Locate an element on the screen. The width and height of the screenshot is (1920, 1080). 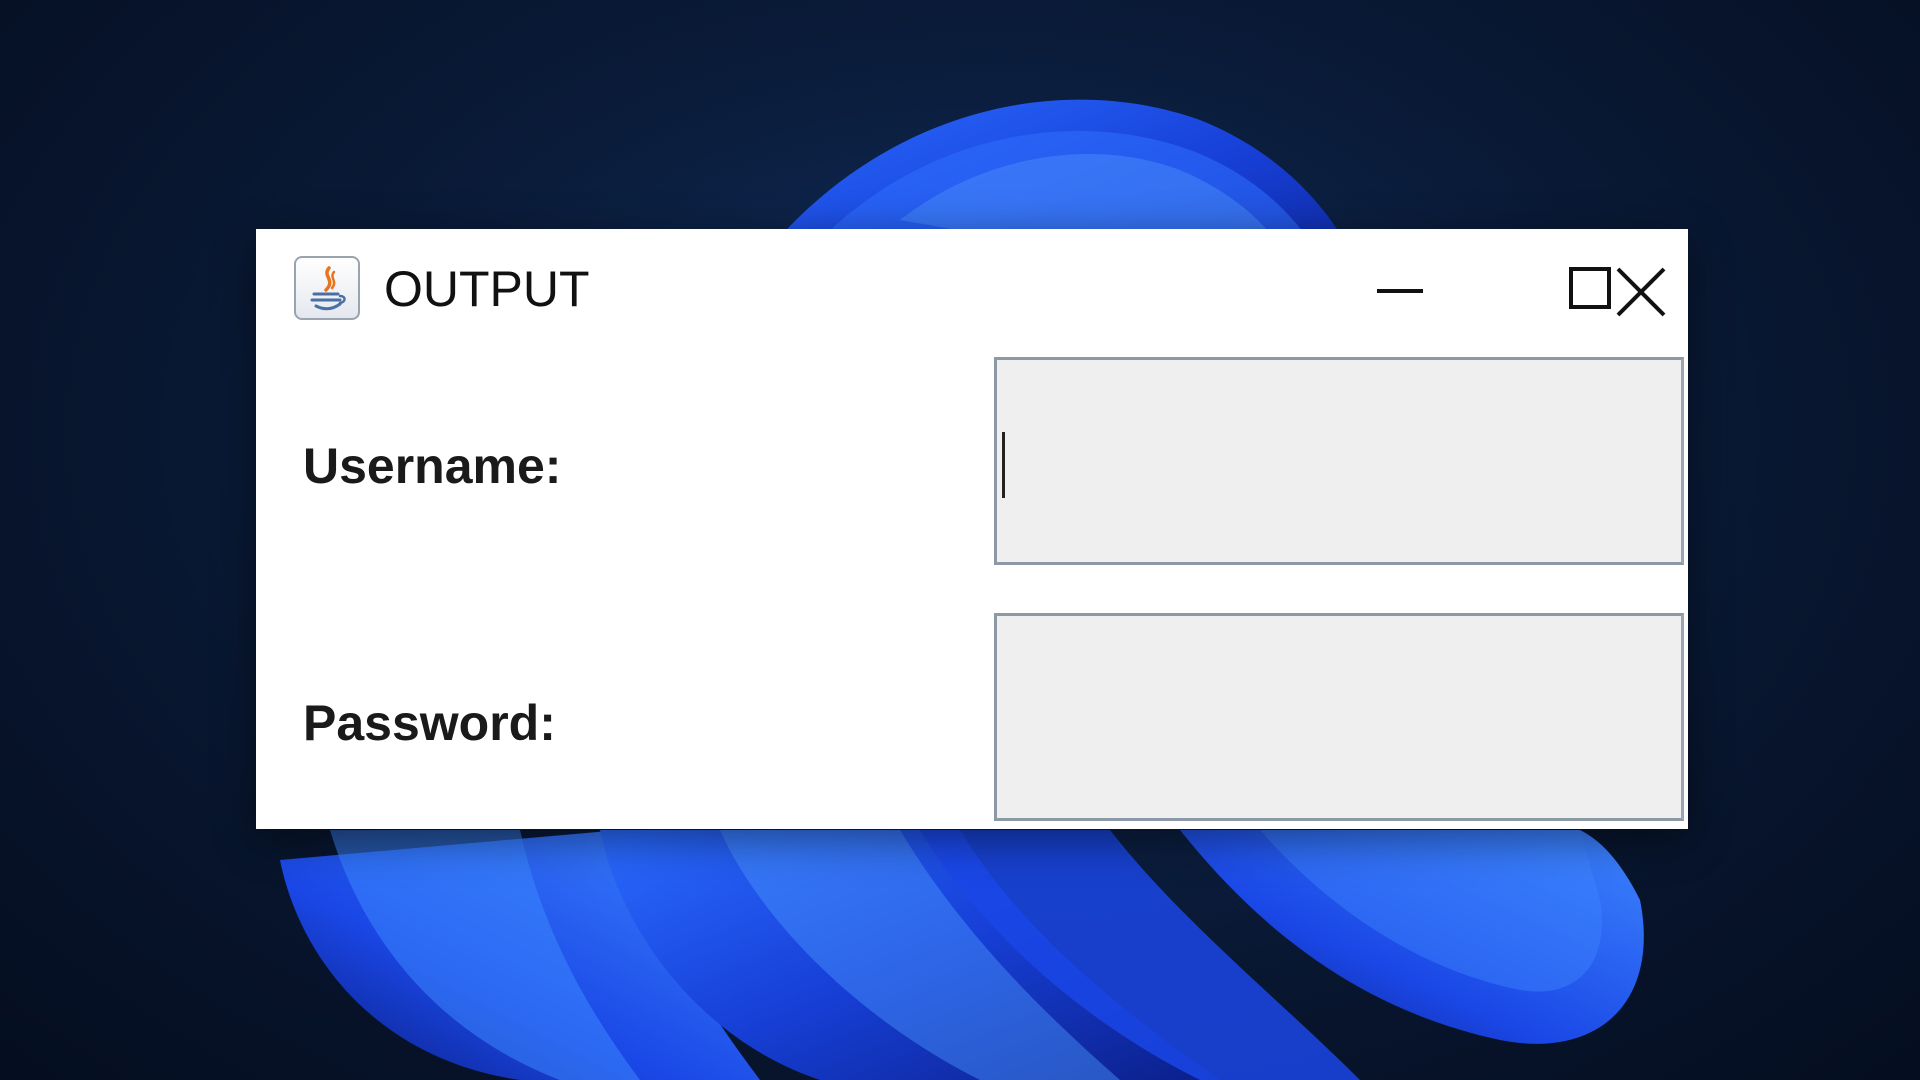
password-label: Password: is located at coordinates (429, 723).